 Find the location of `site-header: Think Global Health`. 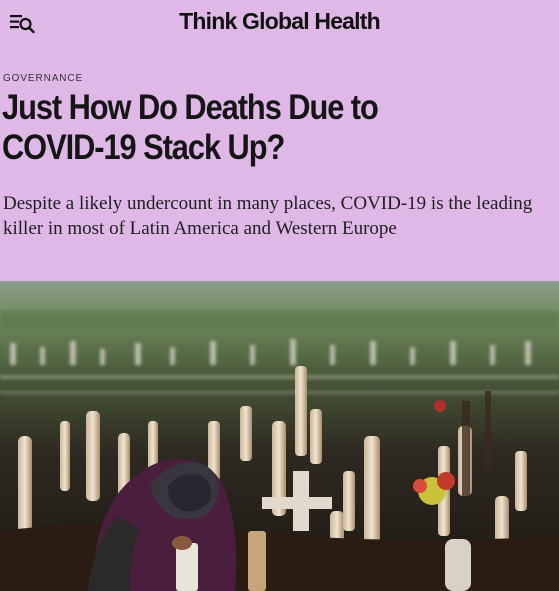

site-header: Think Global Health is located at coordinates (279, 24).